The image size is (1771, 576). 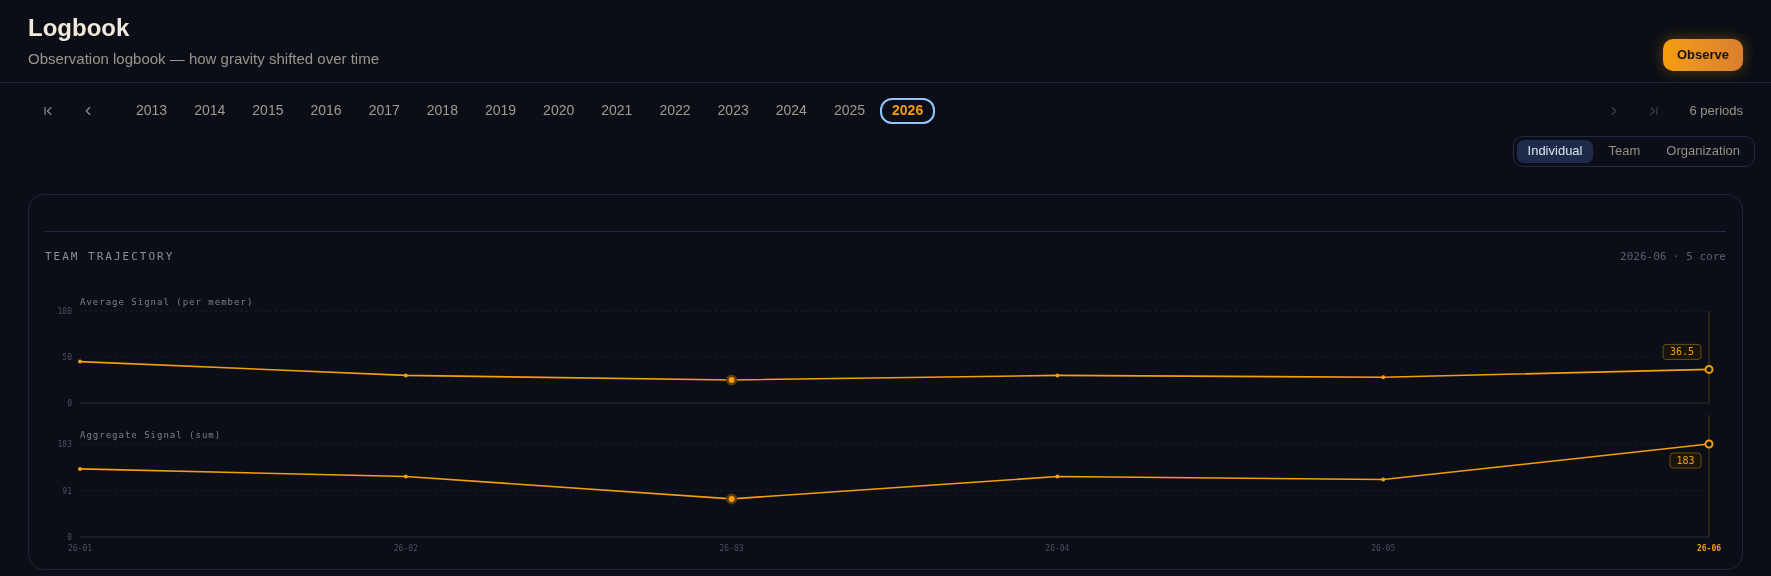 I want to click on year-tab: 2020, so click(x=559, y=110).